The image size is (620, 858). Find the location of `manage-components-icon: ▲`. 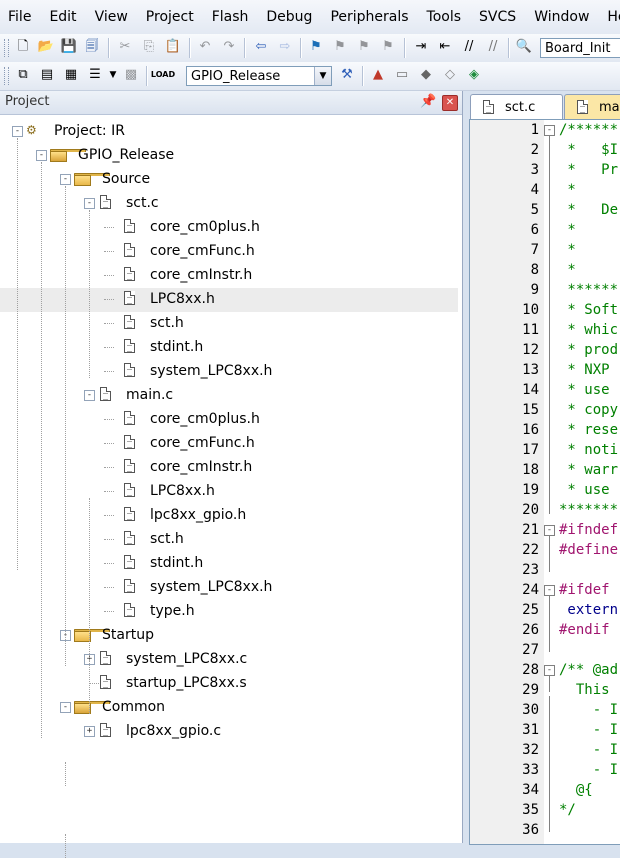

manage-components-icon: ▲ is located at coordinates (378, 75).